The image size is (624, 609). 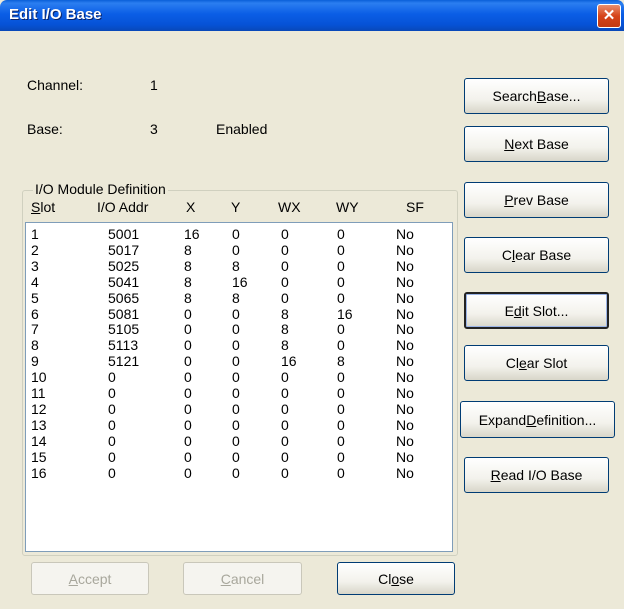 What do you see at coordinates (239, 472) in the screenshot?
I see `table-row: 16 0 0 0 0 0 No` at bounding box center [239, 472].